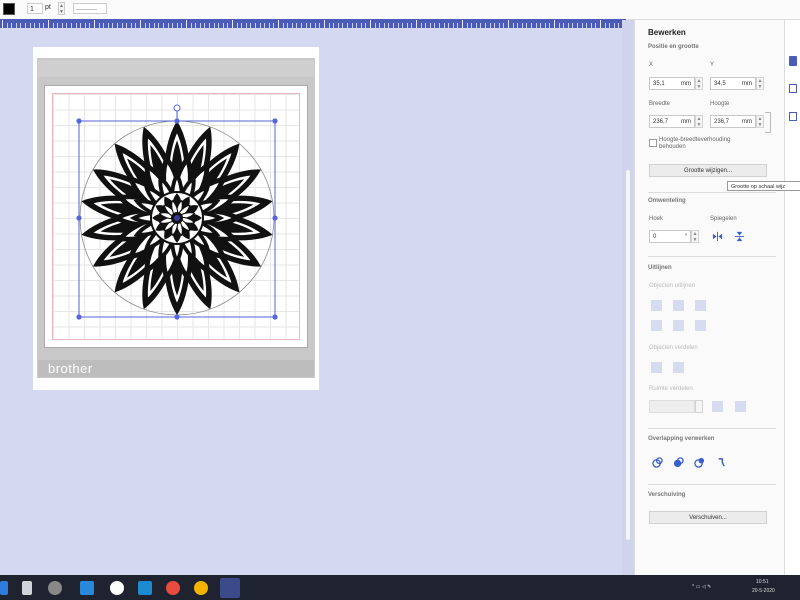 Image resolution: width=800 pixels, height=600 pixels. Describe the element at coordinates (275, 218) in the screenshot. I see `resize-handle-r` at that location.